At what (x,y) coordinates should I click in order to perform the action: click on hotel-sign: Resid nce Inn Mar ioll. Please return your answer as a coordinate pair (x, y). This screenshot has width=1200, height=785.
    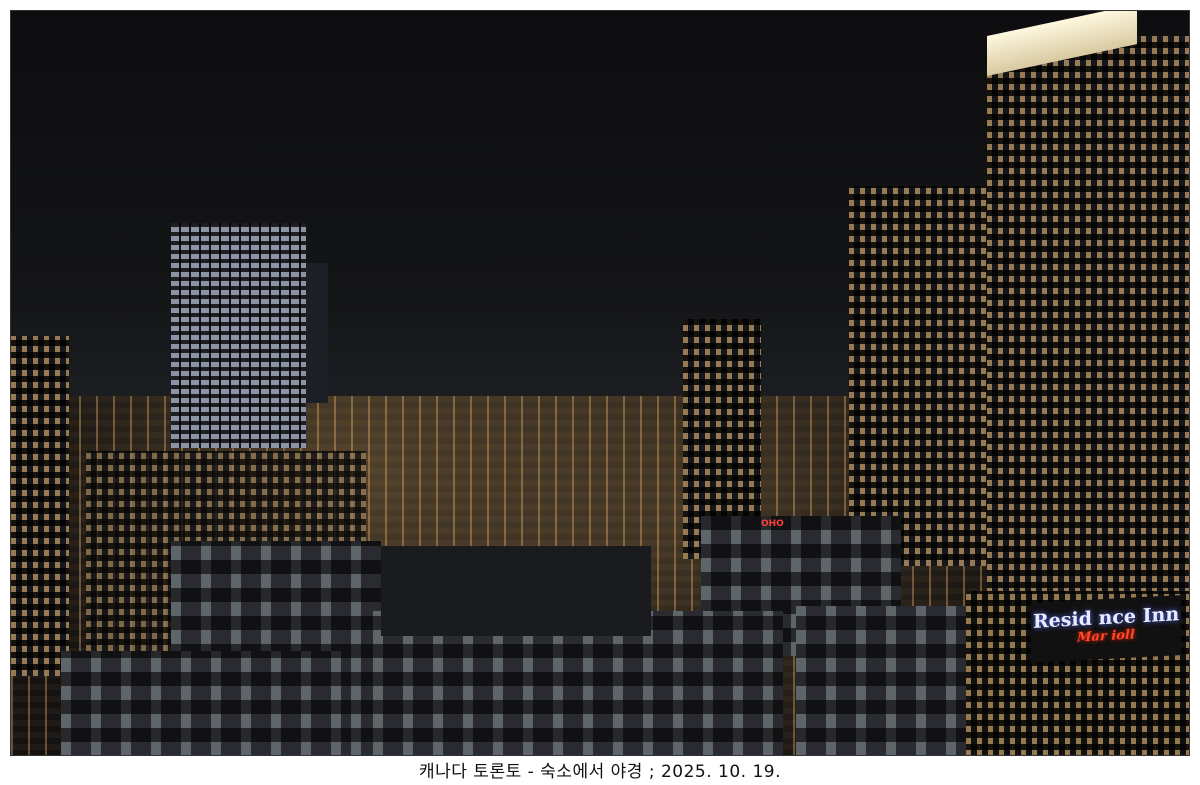
    Looking at the image, I should click on (1106, 629).